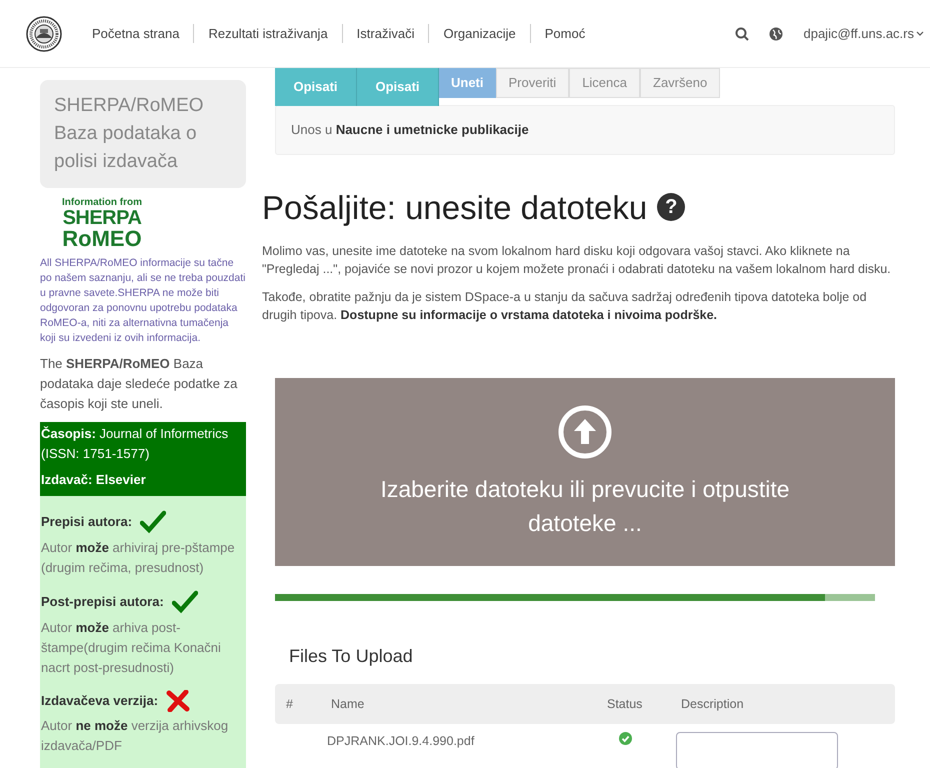 The width and height of the screenshot is (930, 768). Describe the element at coordinates (401, 741) in the screenshot. I see `file-name: DPJRANK.JOI.9.4.990.pdf` at that location.